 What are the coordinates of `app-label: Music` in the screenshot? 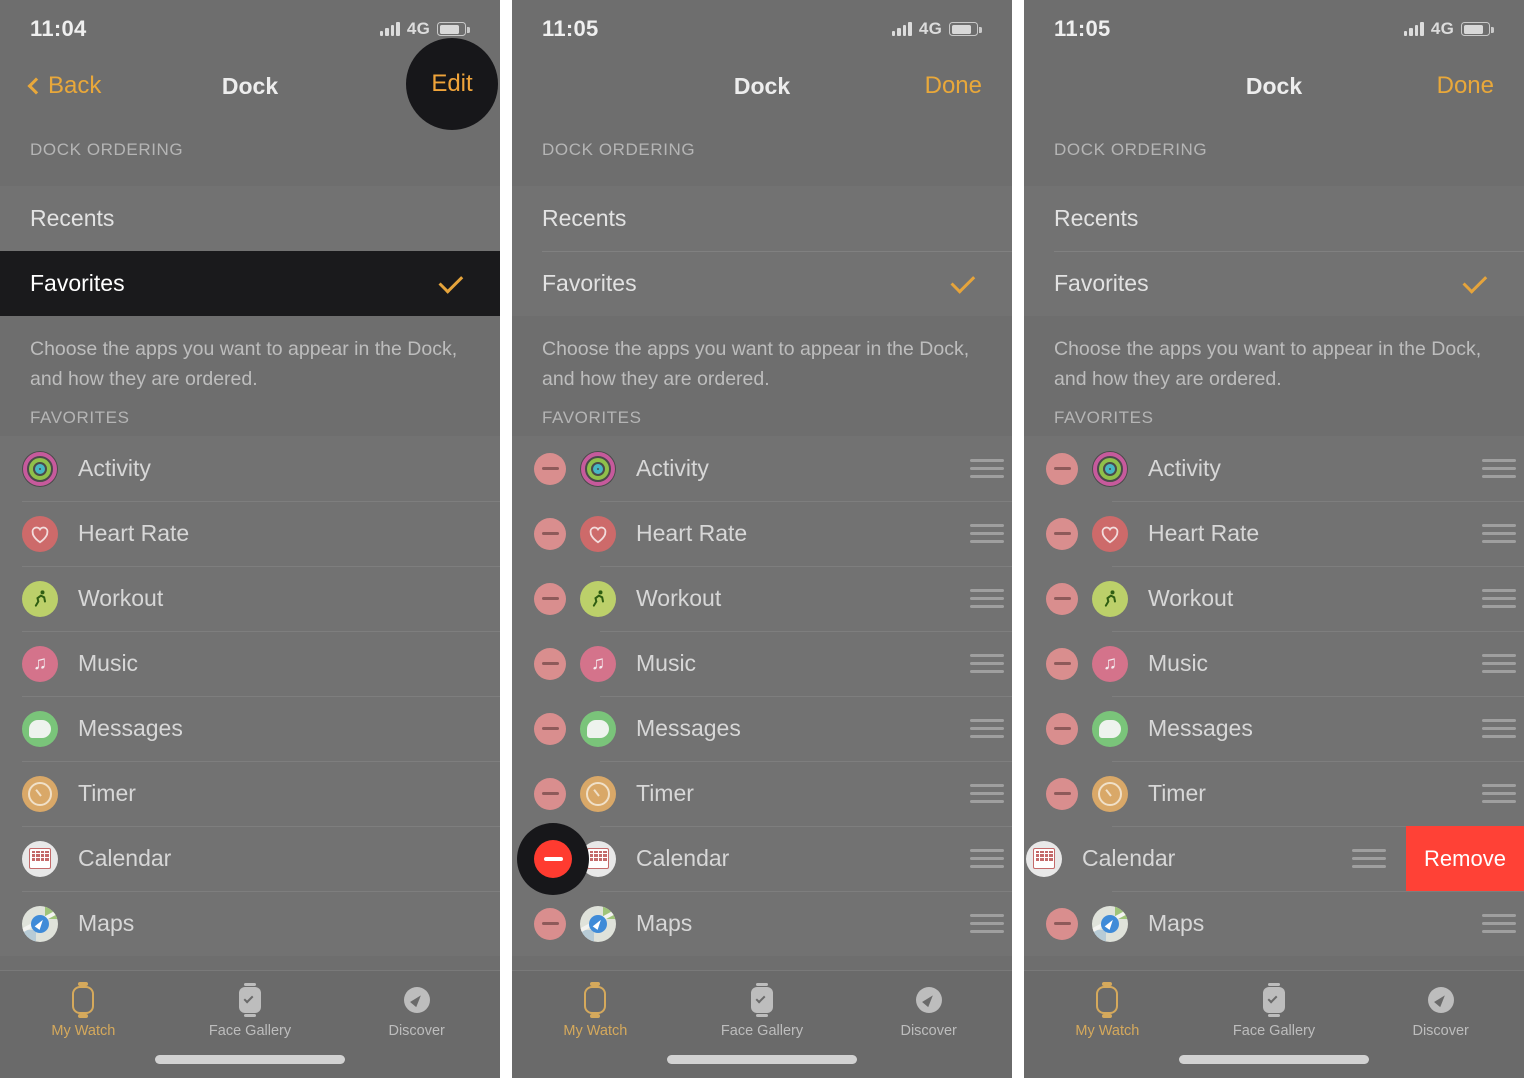 It's located at (108, 663).